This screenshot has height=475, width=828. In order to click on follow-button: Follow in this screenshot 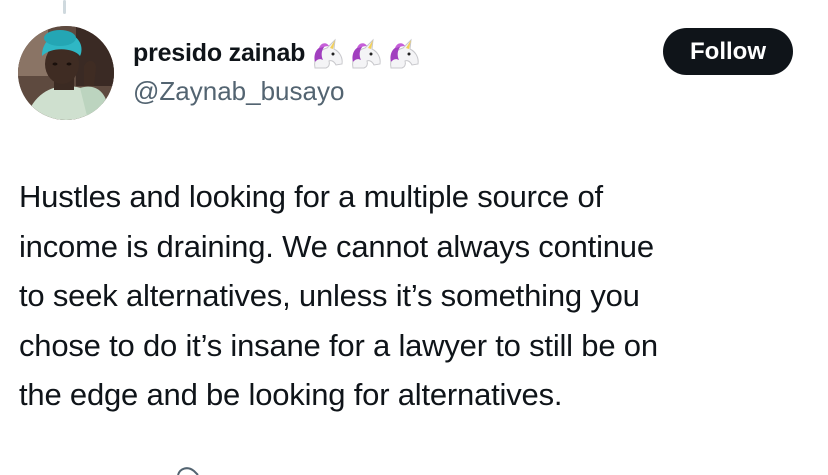, I will do `click(728, 51)`.